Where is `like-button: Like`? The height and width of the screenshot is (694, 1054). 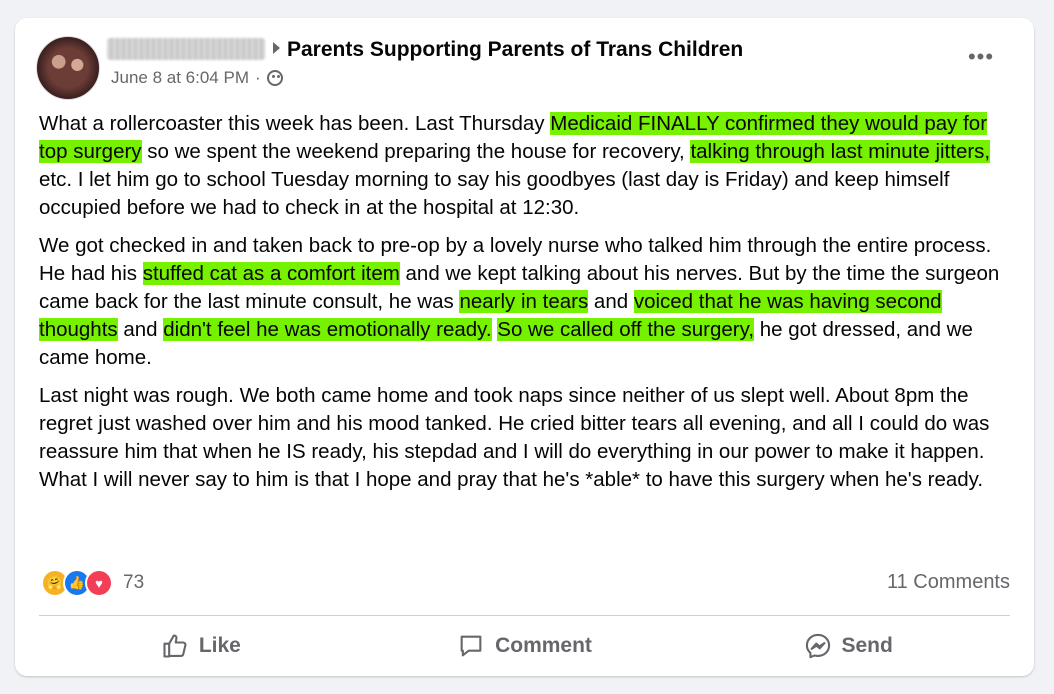 like-button: Like is located at coordinates (201, 646).